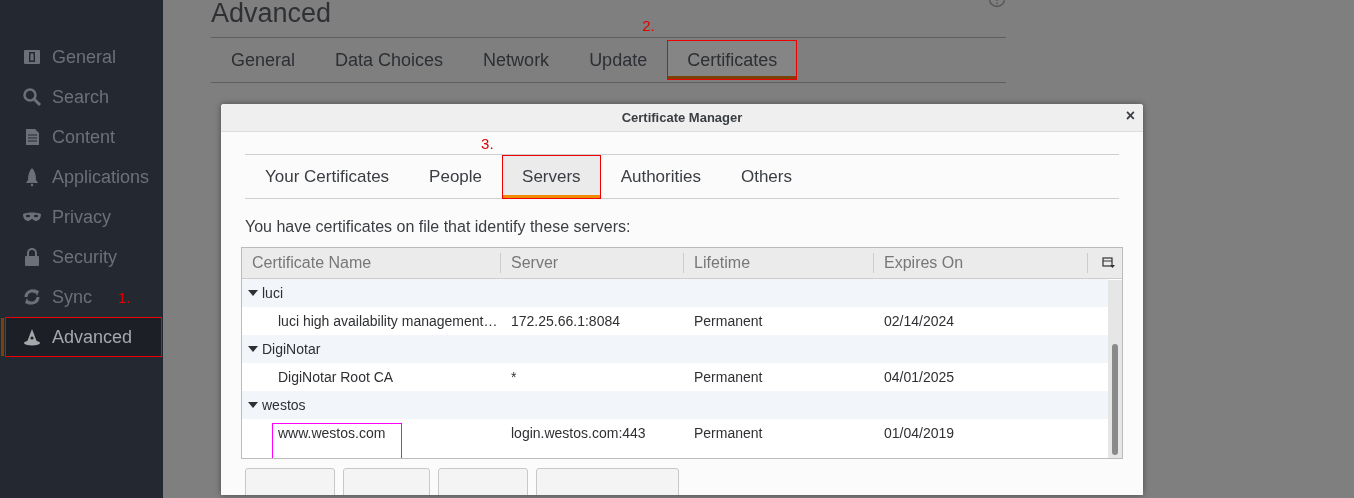  What do you see at coordinates (32, 57) in the screenshot?
I see `toggle-icon` at bounding box center [32, 57].